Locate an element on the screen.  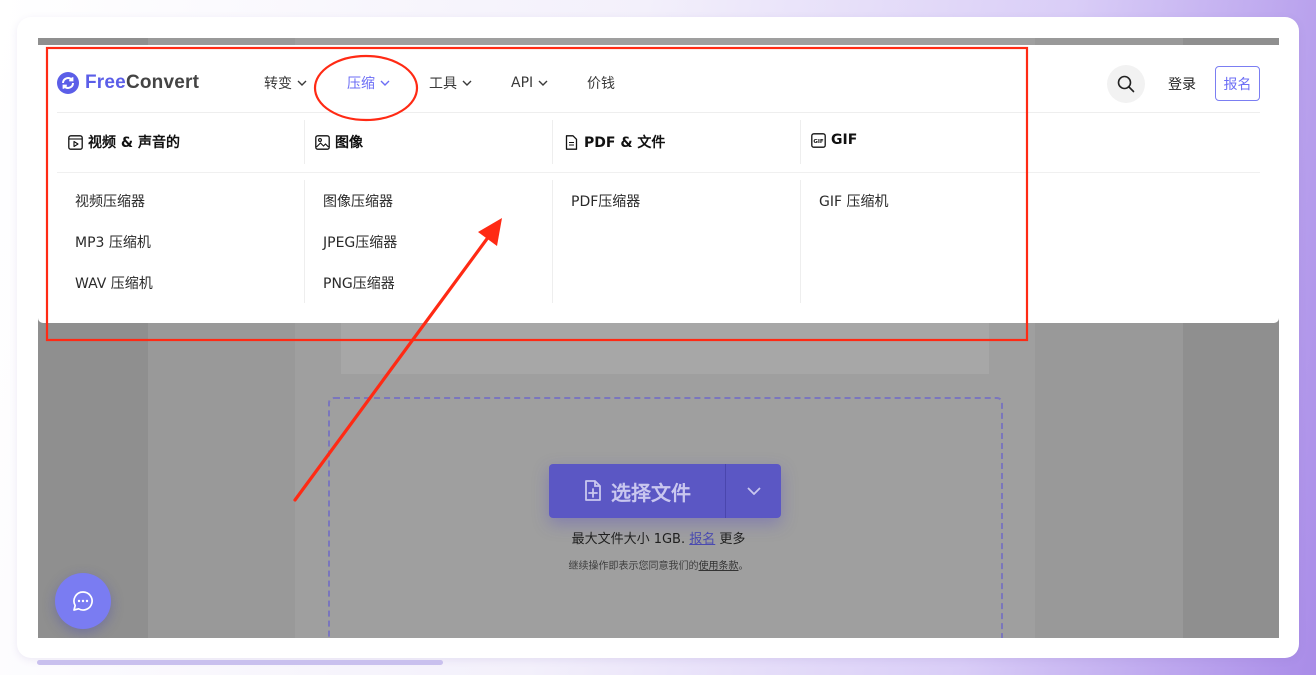
freeconvert-logo: FreeConvert is located at coordinates (128, 83).